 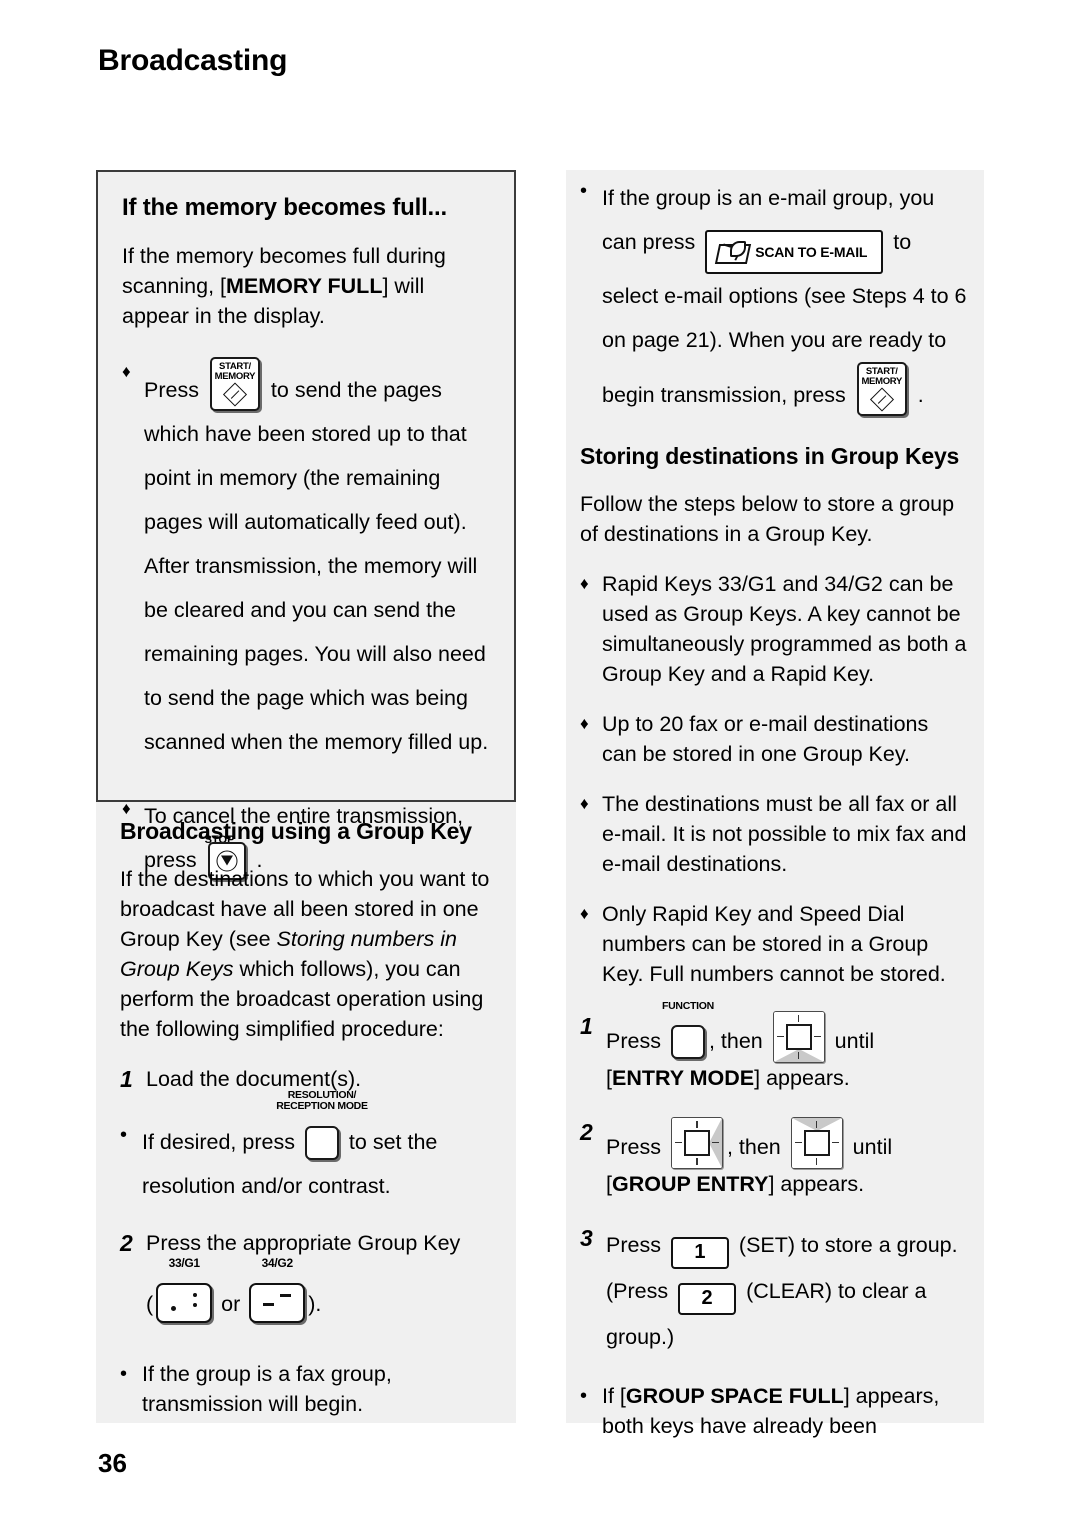 What do you see at coordinates (802, 1077) in the screenshot?
I see `step1-result-close: ] appears.` at bounding box center [802, 1077].